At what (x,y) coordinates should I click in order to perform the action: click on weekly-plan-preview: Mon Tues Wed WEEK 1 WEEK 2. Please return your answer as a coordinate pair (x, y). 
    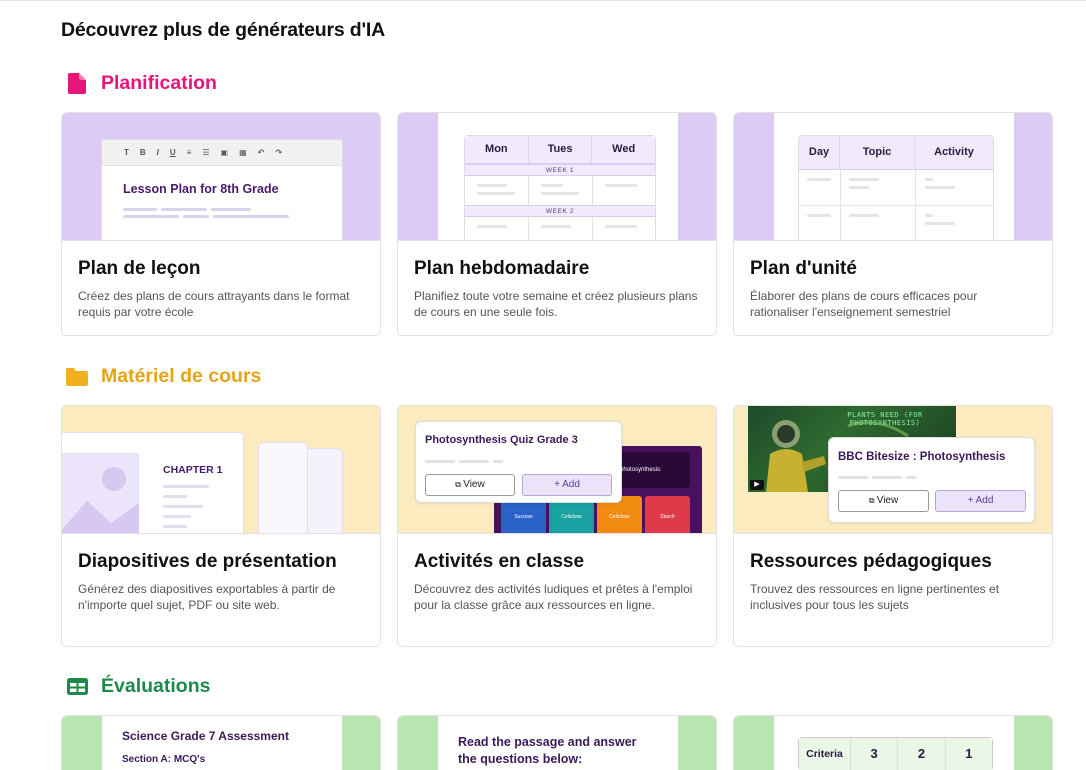
    Looking at the image, I should click on (557, 177).